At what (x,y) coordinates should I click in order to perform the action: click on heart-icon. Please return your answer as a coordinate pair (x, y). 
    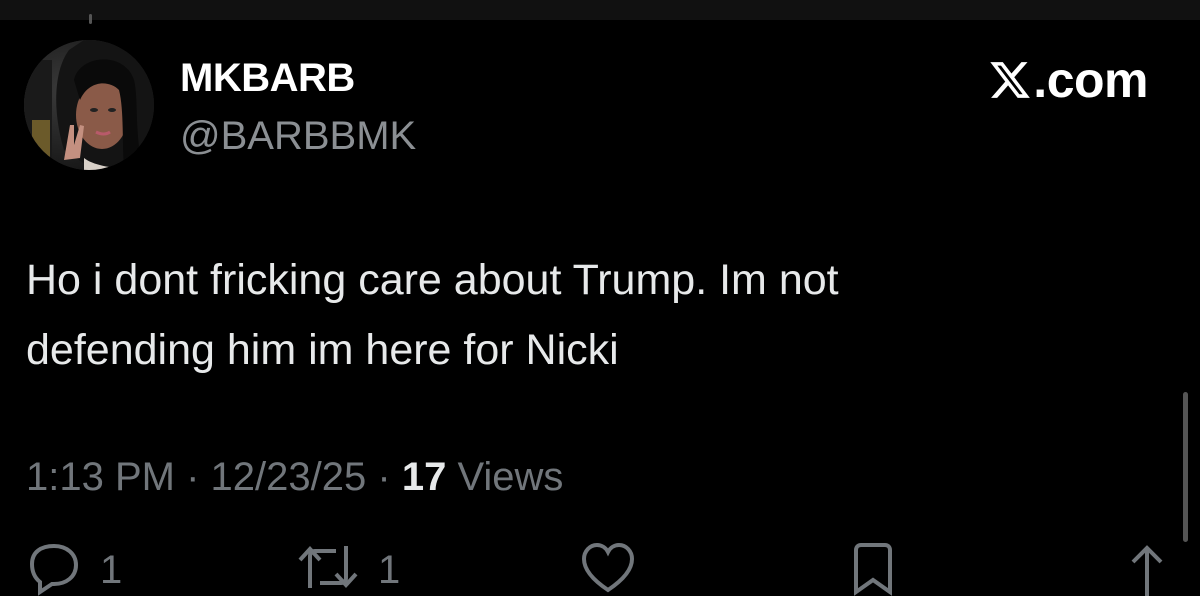
    Looking at the image, I should click on (608, 567).